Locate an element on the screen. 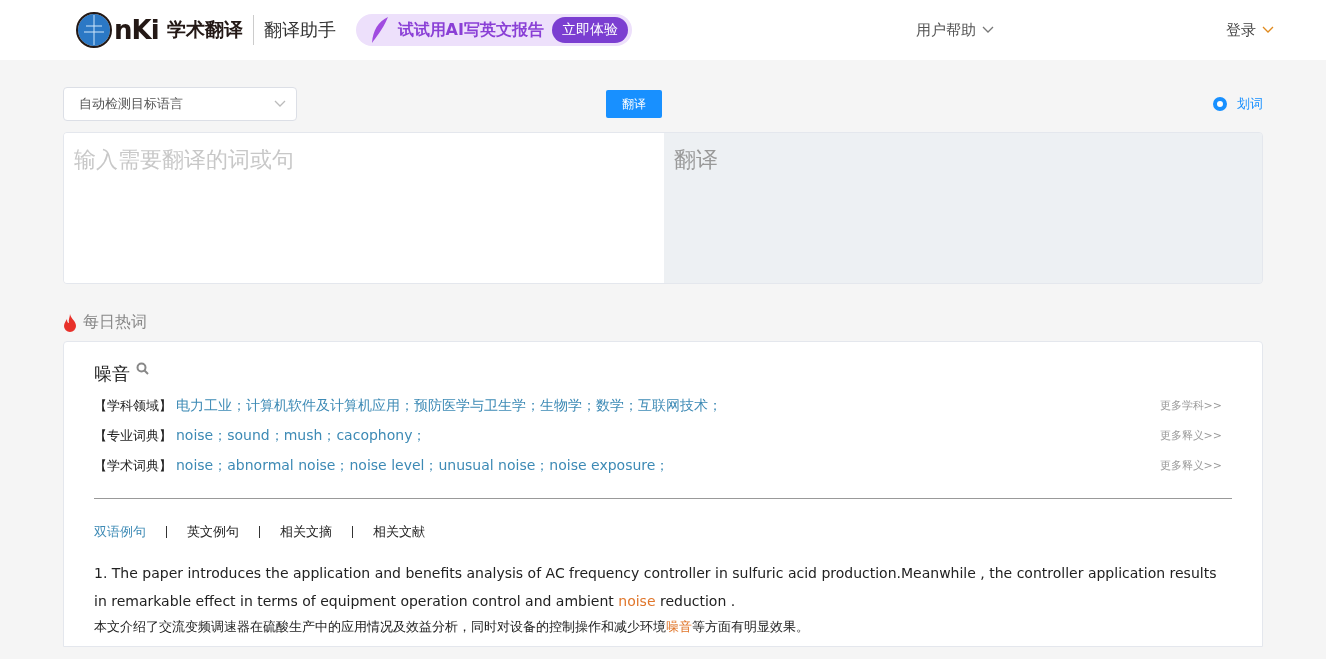  search-icon is located at coordinates (142, 368).